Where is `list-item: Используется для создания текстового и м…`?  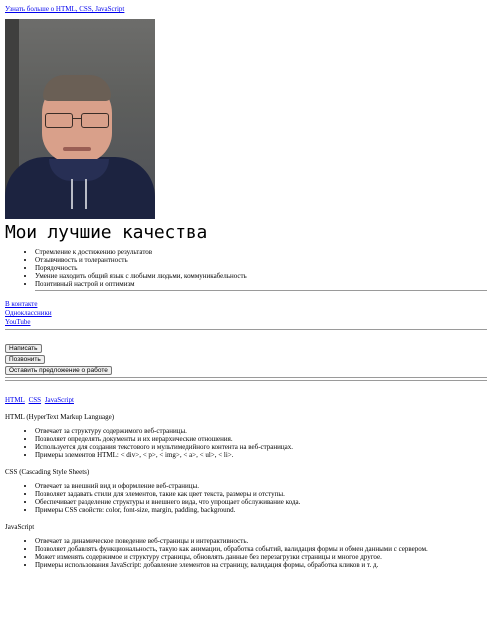
list-item: Используется для создания текстового и м… is located at coordinates (261, 447).